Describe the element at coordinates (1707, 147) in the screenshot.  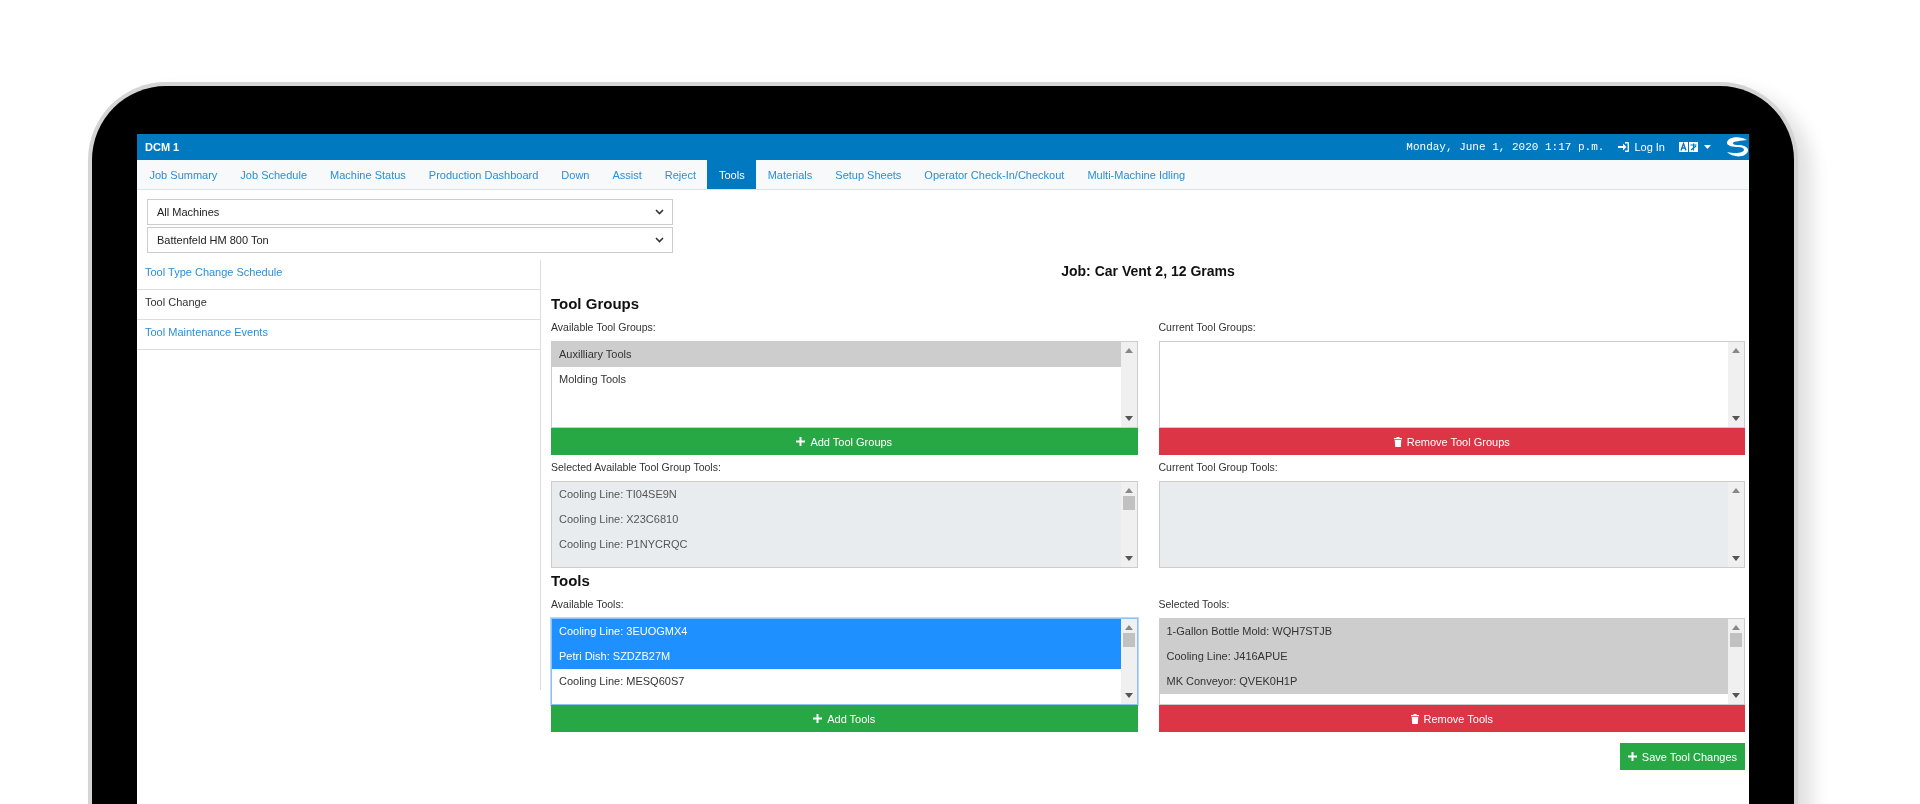
I see `caret-icon` at that location.